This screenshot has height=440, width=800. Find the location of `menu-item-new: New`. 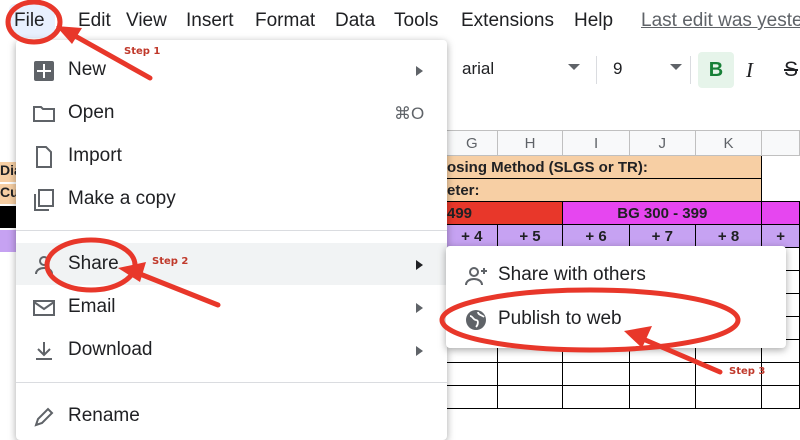

menu-item-new: New is located at coordinates (231, 70).